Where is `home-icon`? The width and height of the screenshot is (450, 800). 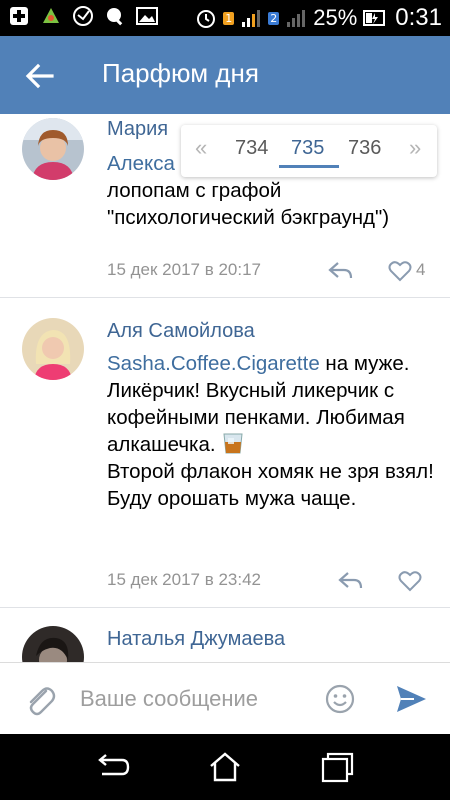 home-icon is located at coordinates (225, 767).